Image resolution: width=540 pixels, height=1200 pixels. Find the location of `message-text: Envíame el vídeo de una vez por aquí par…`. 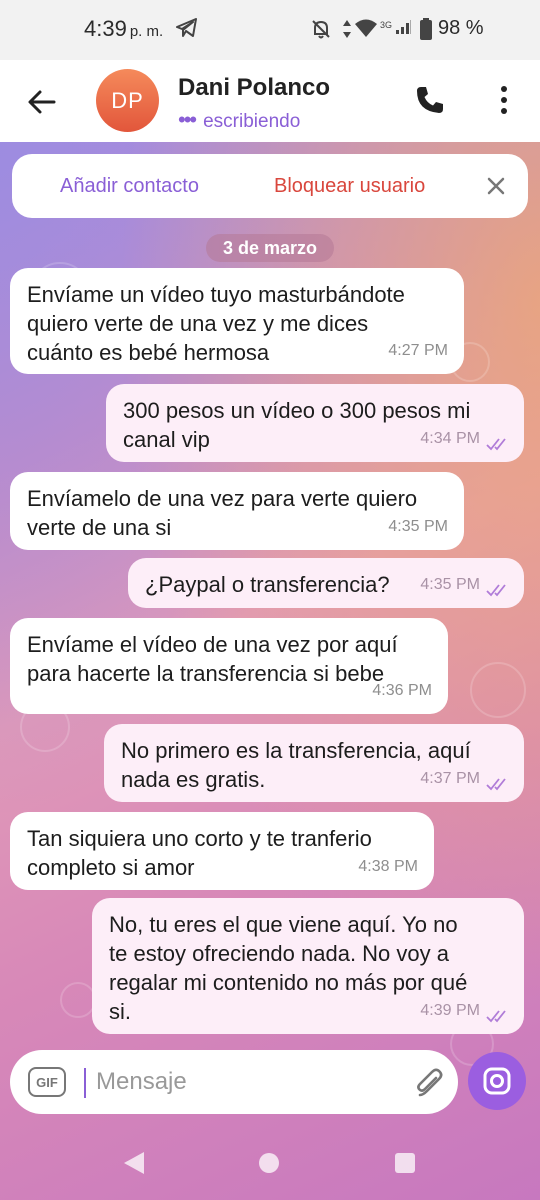

message-text: Envíame el vídeo de una vez por aquí par… is located at coordinates (212, 659).